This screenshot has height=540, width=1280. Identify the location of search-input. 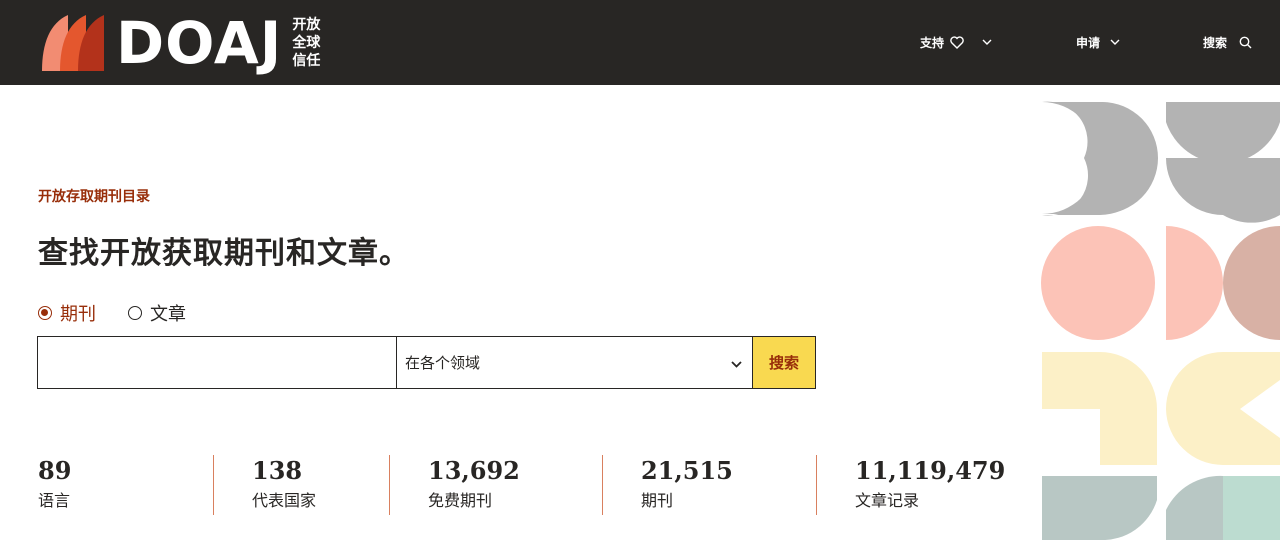
(216, 362).